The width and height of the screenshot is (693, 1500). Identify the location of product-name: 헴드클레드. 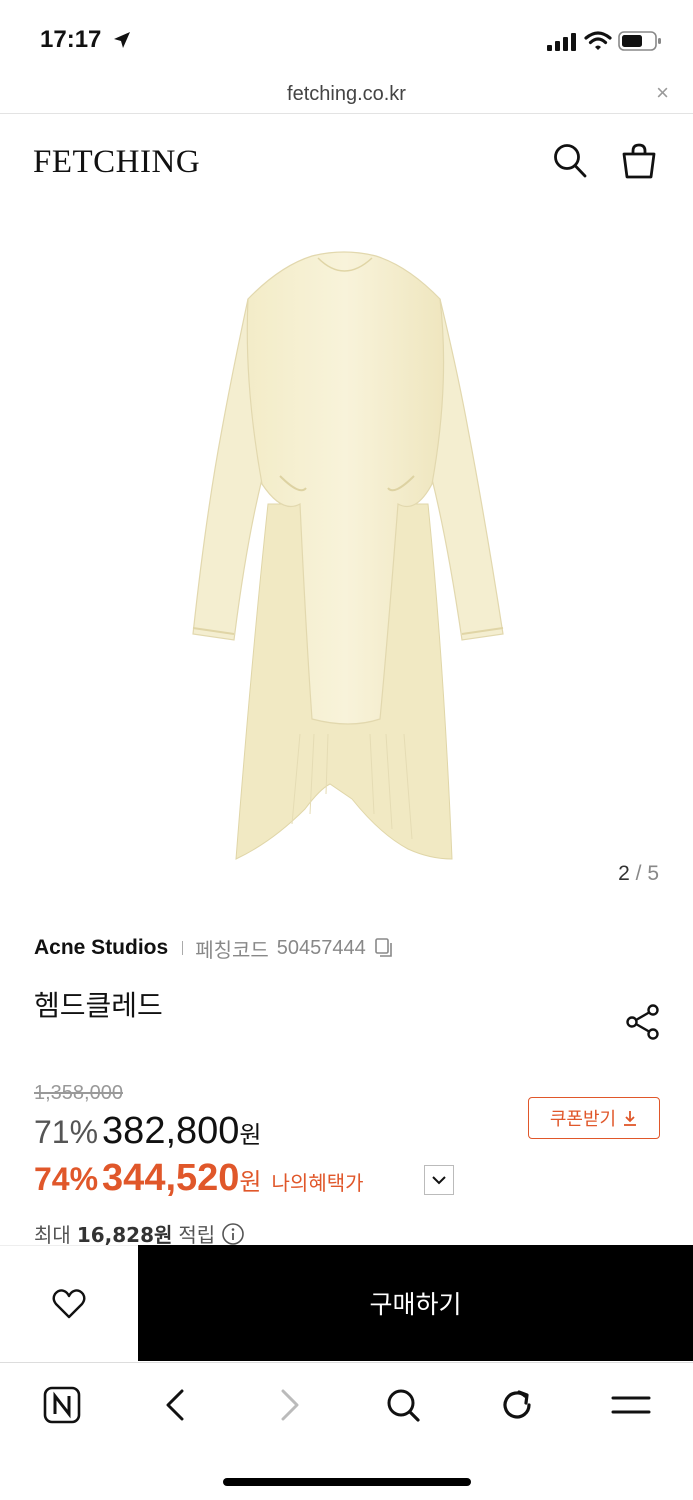
(98, 1005).